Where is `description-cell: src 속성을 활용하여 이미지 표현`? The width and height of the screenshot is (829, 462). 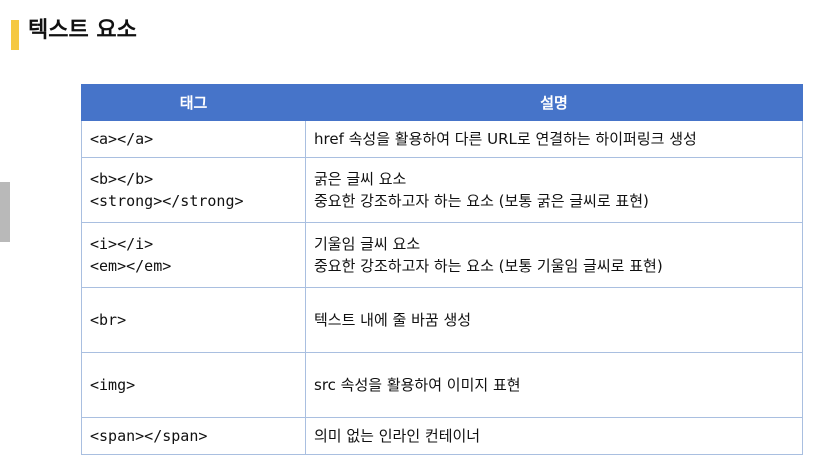
description-cell: src 속성을 활용하여 이미지 표현 is located at coordinates (554, 385).